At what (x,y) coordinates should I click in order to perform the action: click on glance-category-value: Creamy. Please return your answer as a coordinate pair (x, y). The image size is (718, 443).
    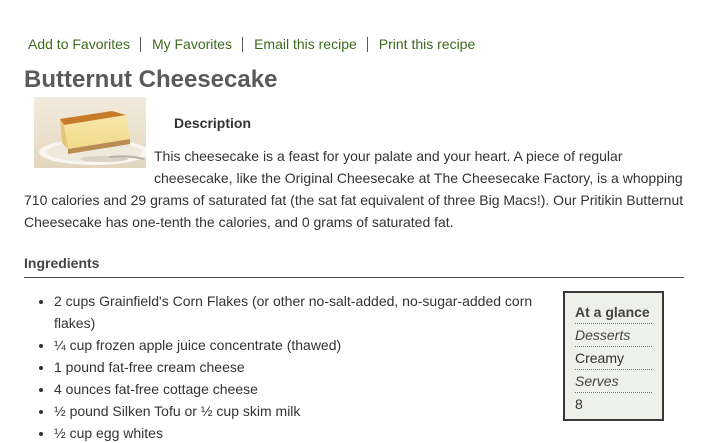
    Looking at the image, I should click on (613, 358).